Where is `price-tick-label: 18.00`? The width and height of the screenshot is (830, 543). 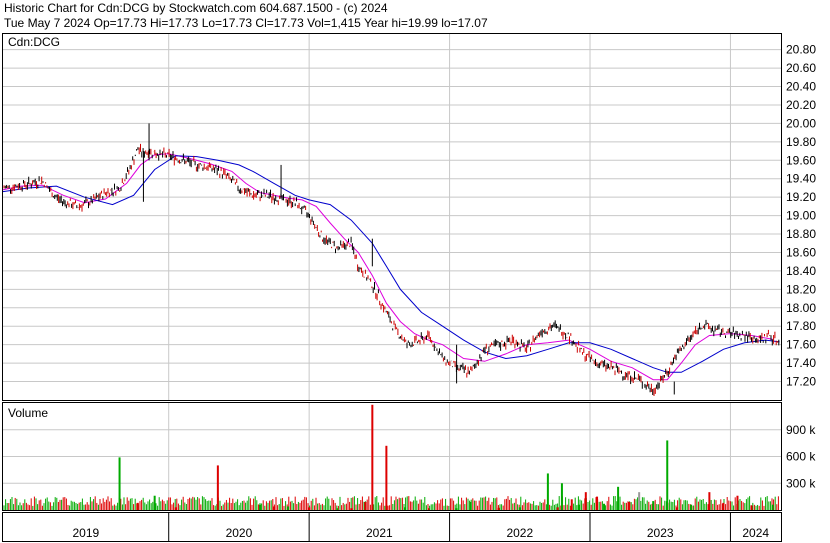 price-tick-label: 18.00 is located at coordinates (801, 308).